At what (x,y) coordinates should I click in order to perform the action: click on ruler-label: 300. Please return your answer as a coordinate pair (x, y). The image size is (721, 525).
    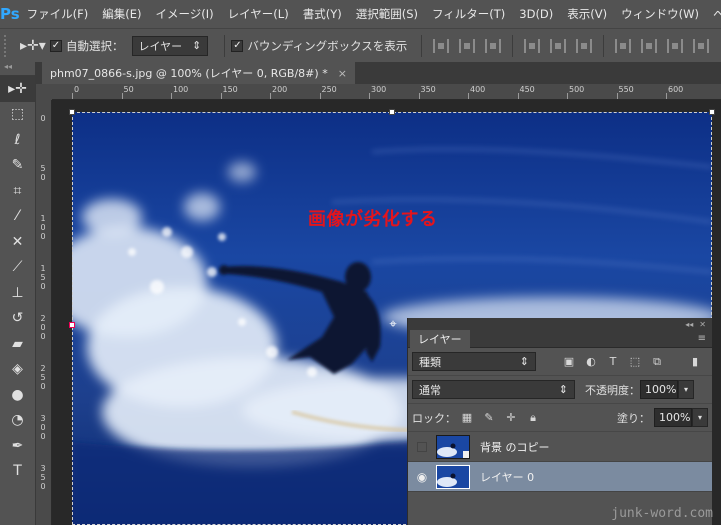
    Looking at the image, I should click on (43, 427).